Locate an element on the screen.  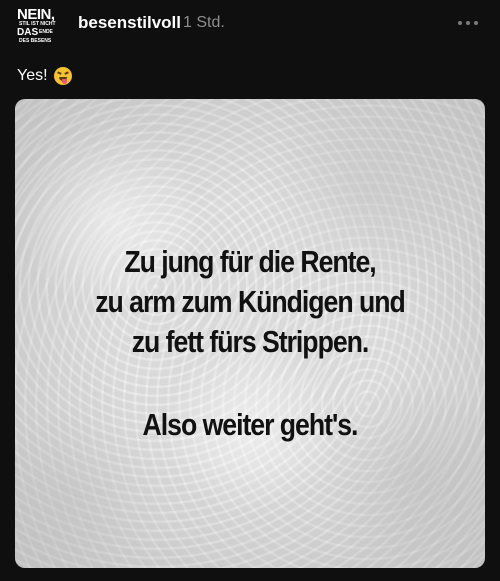
squinting-face-with-tongue-icon is located at coordinates (62, 76).